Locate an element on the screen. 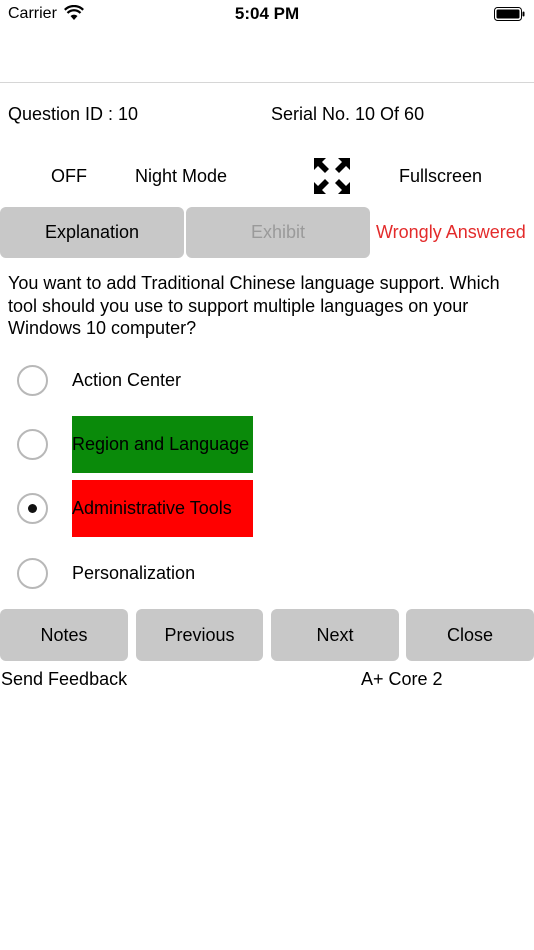 The height and width of the screenshot is (950, 534). previous-button: Previous is located at coordinates (199, 635).